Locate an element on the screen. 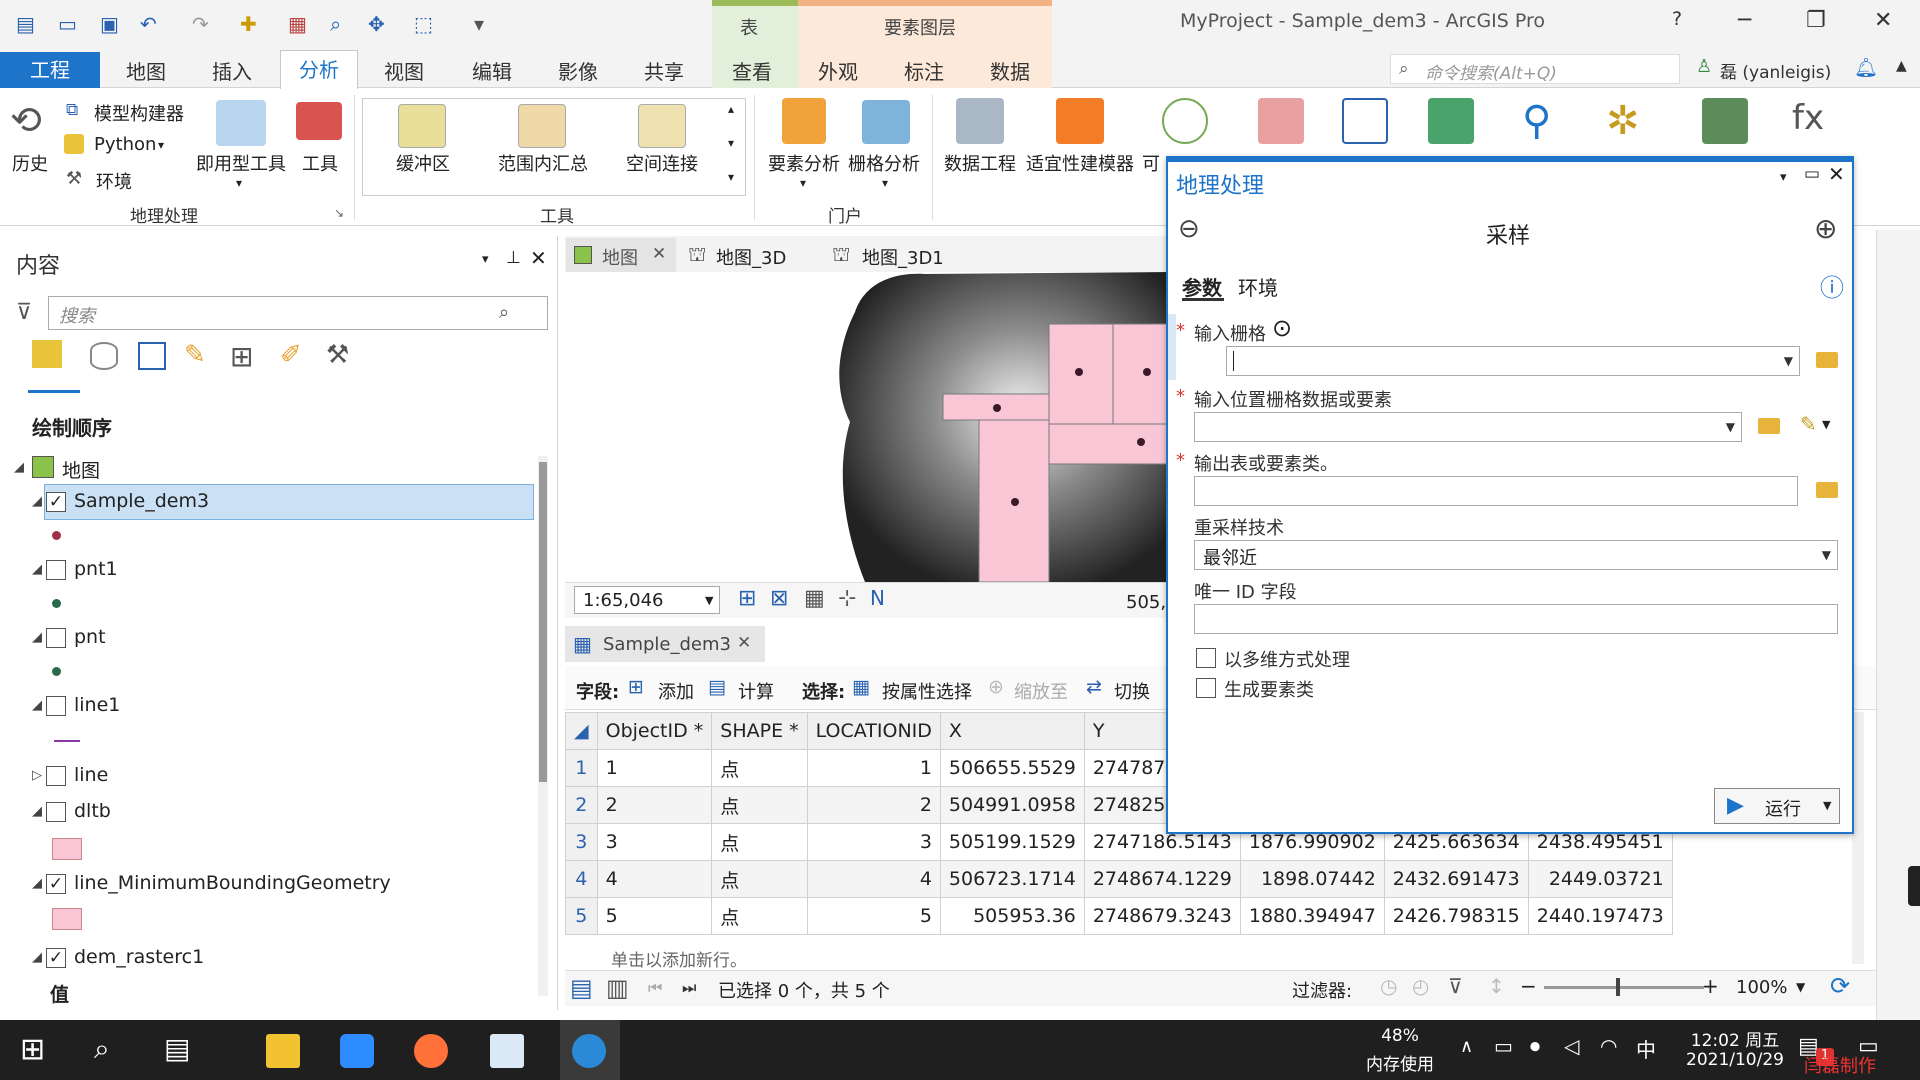 The height and width of the screenshot is (1080, 1920). minimize-button: ─ is located at coordinates (1744, 20).